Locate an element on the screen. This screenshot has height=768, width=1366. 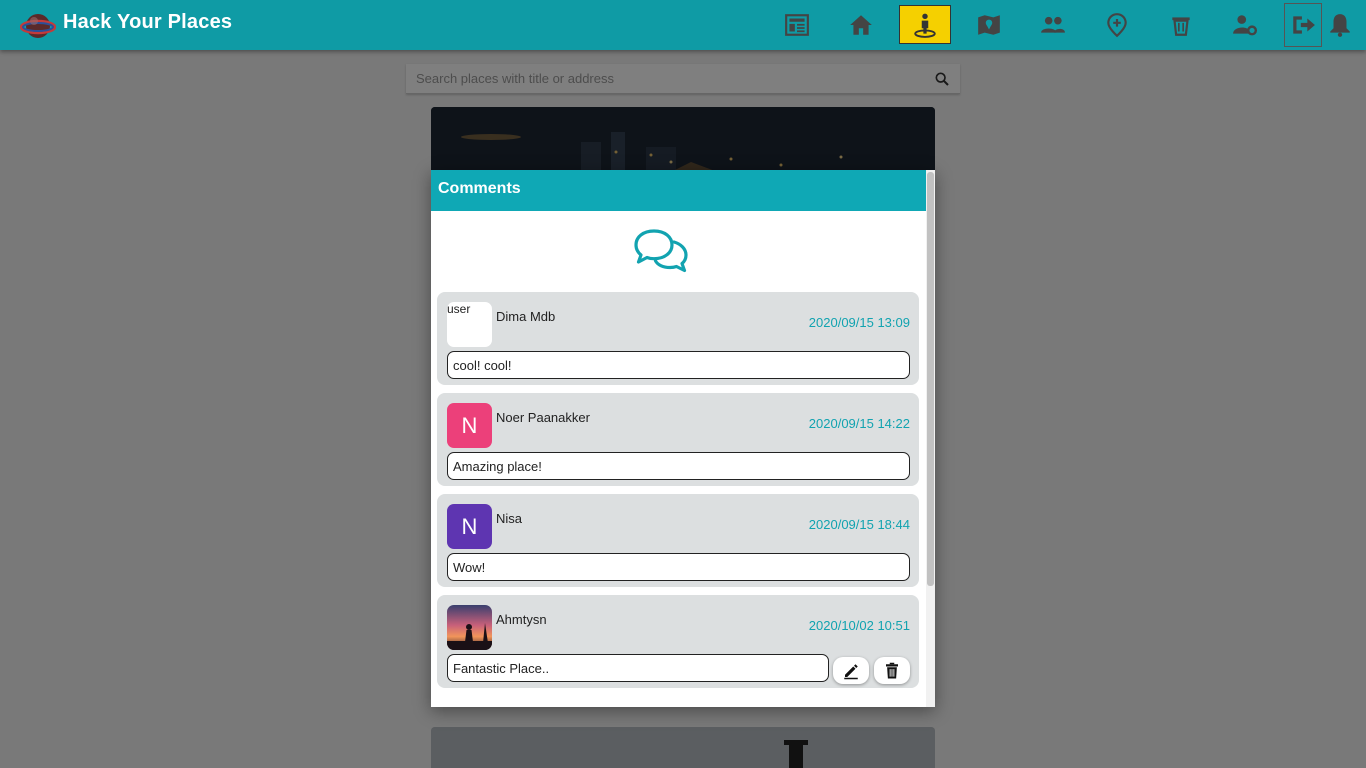
user-settings-icon is located at coordinates (1245, 24).